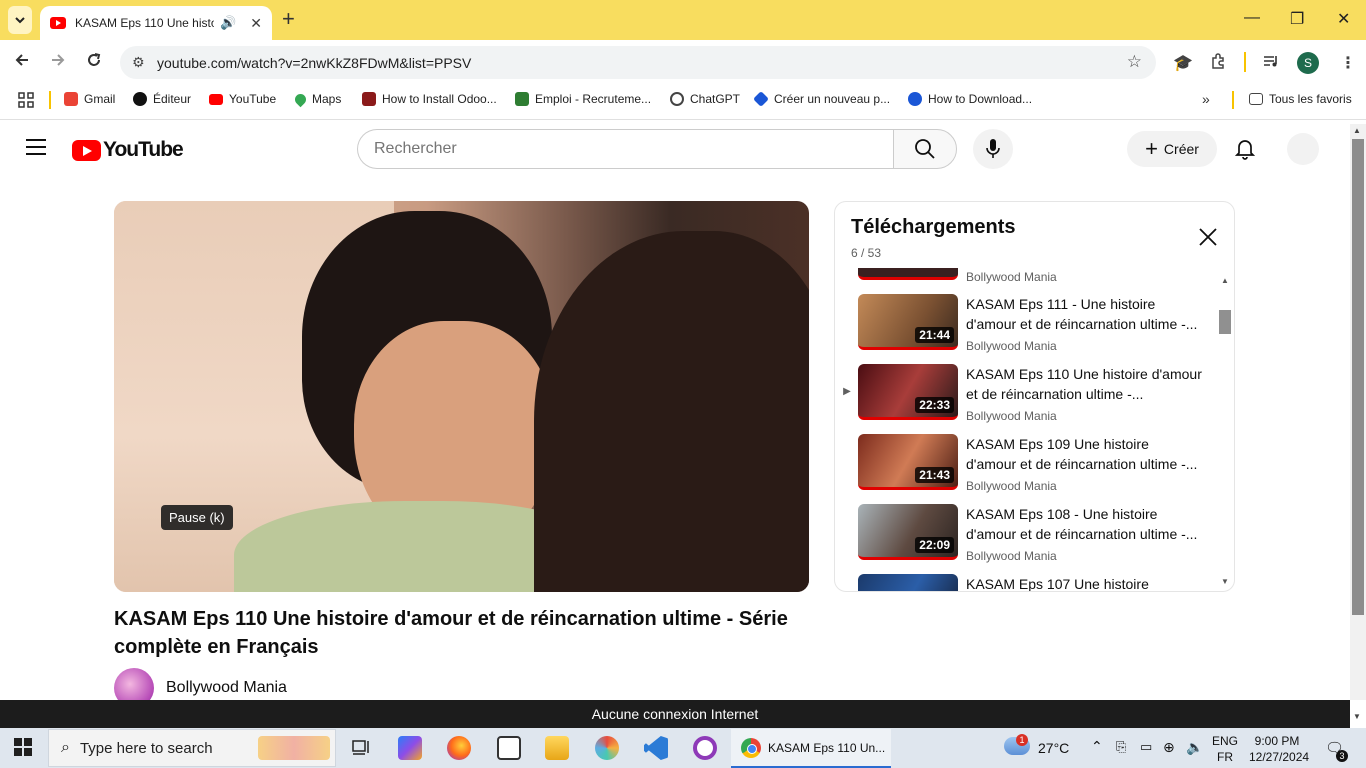  I want to click on video-thumbnail: 21:44, so click(908, 322).